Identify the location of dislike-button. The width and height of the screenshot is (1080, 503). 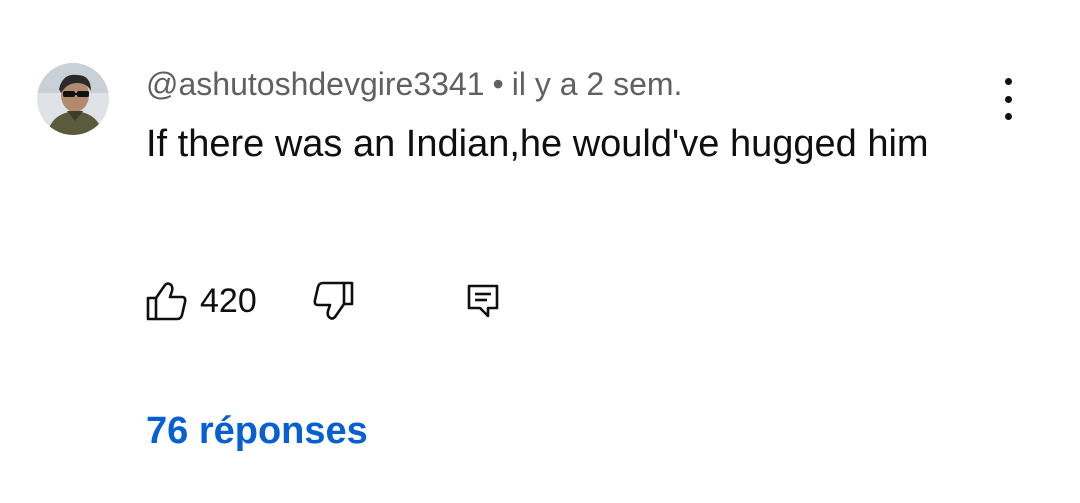
(333, 301).